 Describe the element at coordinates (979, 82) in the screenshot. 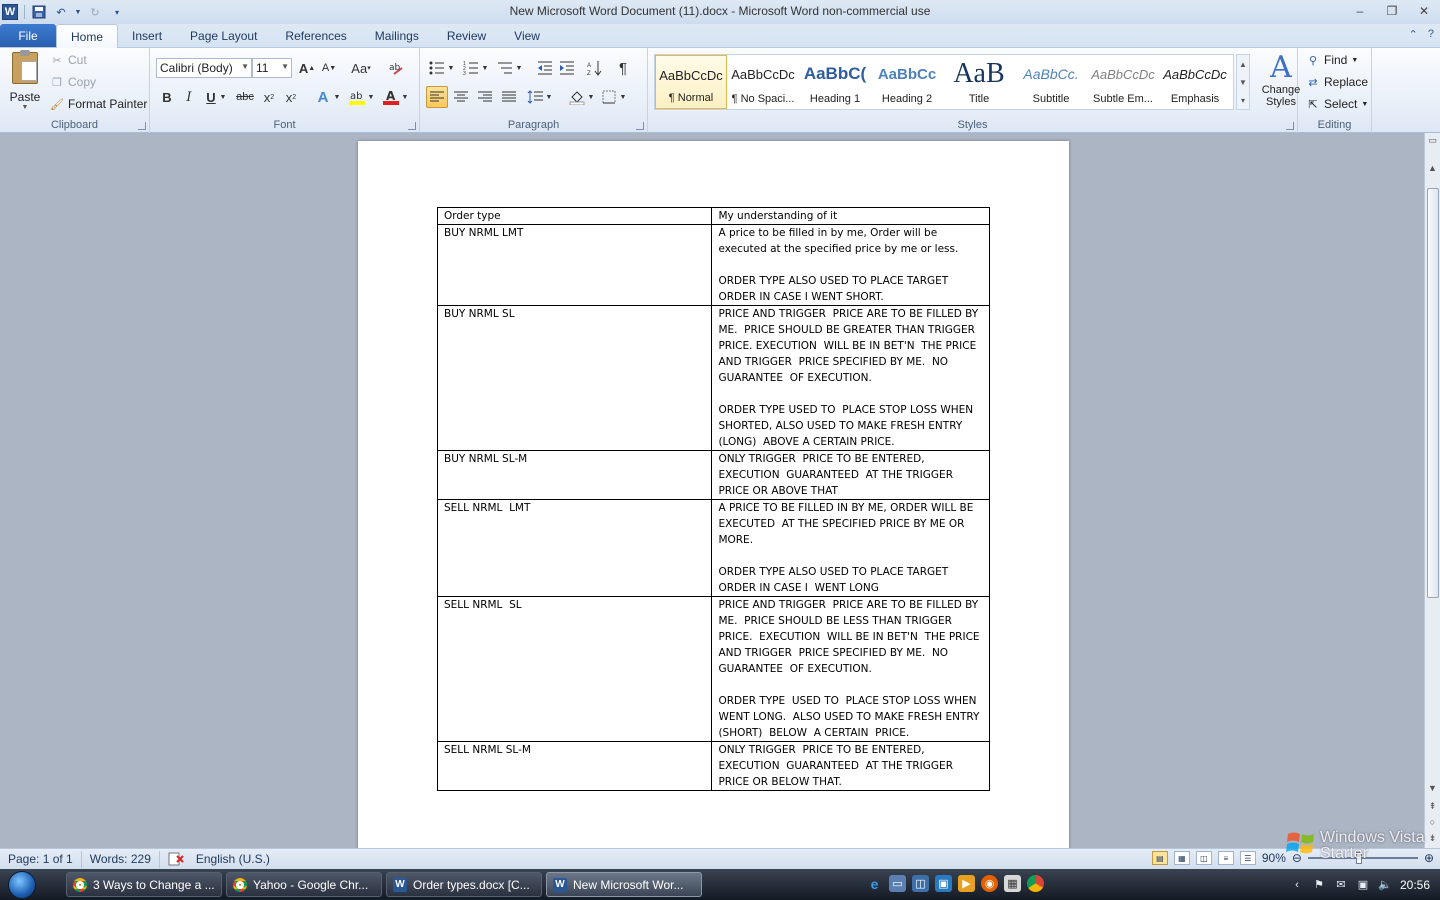

I see `style-title: AaB Title` at that location.